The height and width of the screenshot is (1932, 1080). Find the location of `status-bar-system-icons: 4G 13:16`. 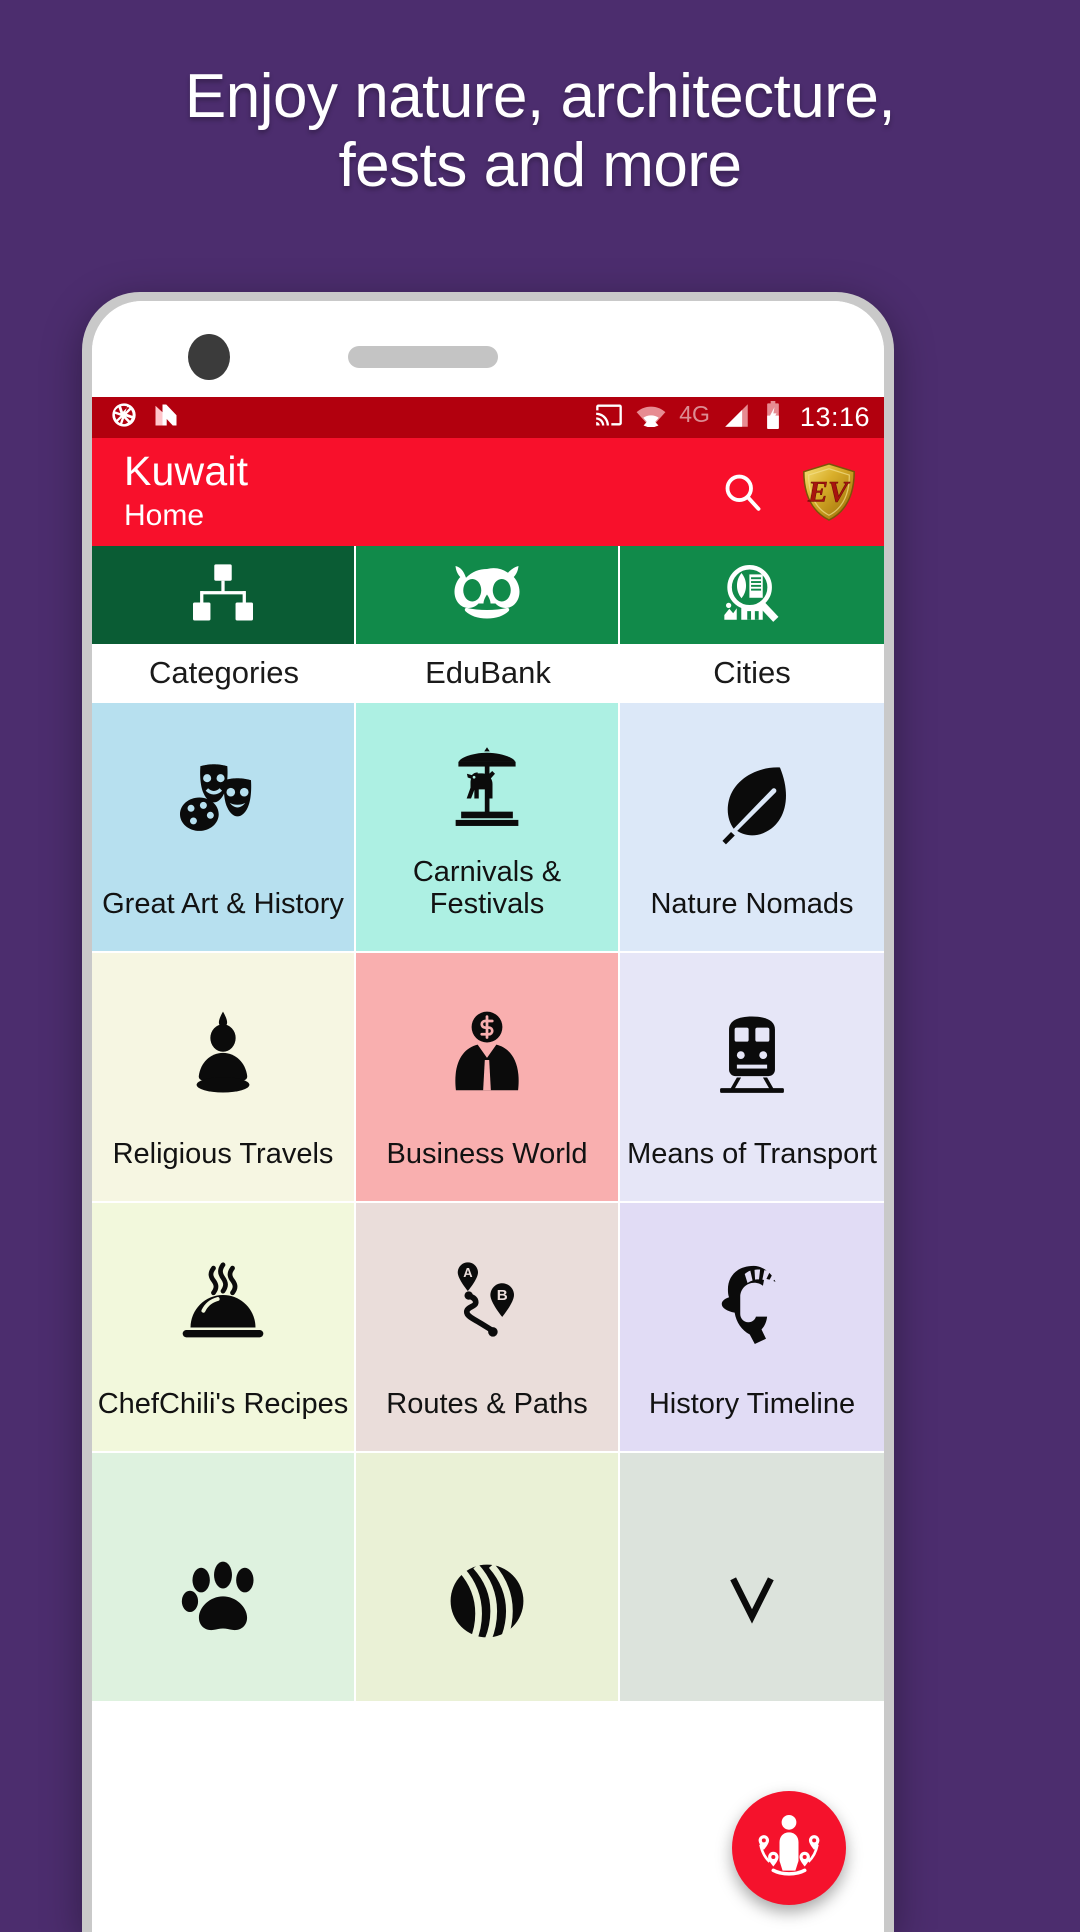

status-bar-system-icons: 4G 13:16 is located at coordinates (732, 417).